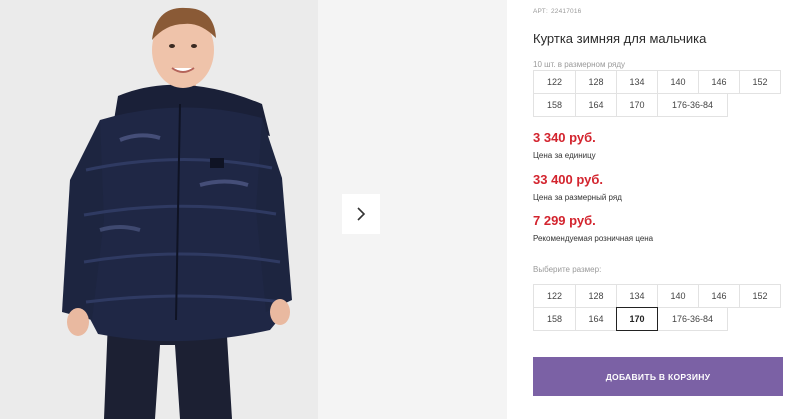  What do you see at coordinates (760, 296) in the screenshot?
I see `size-option: 152` at bounding box center [760, 296].